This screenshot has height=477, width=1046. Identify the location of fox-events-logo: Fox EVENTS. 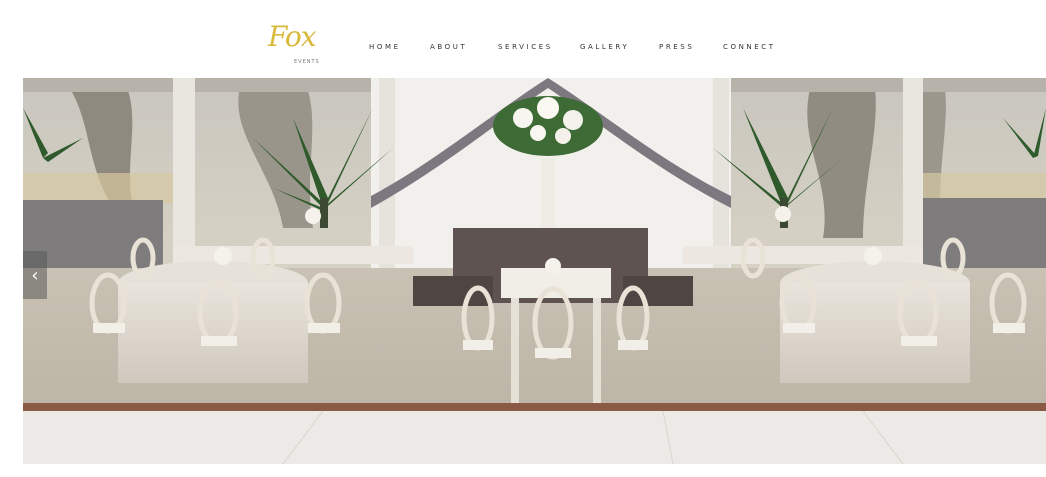
(296, 45).